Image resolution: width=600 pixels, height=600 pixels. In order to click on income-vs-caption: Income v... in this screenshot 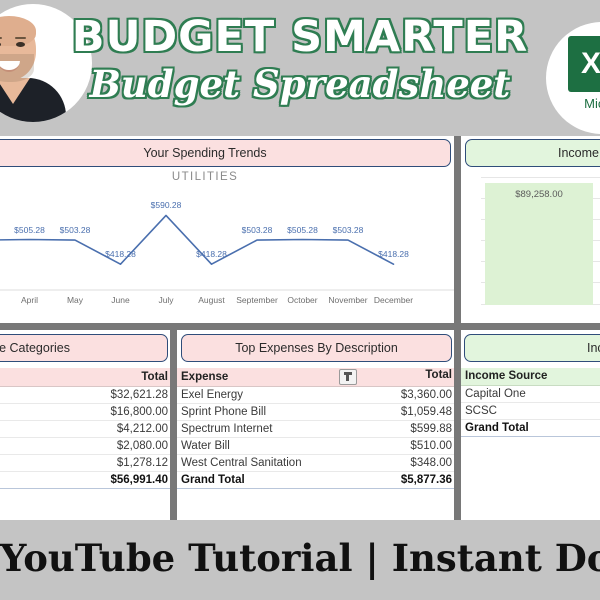, I will do `click(532, 153)`.